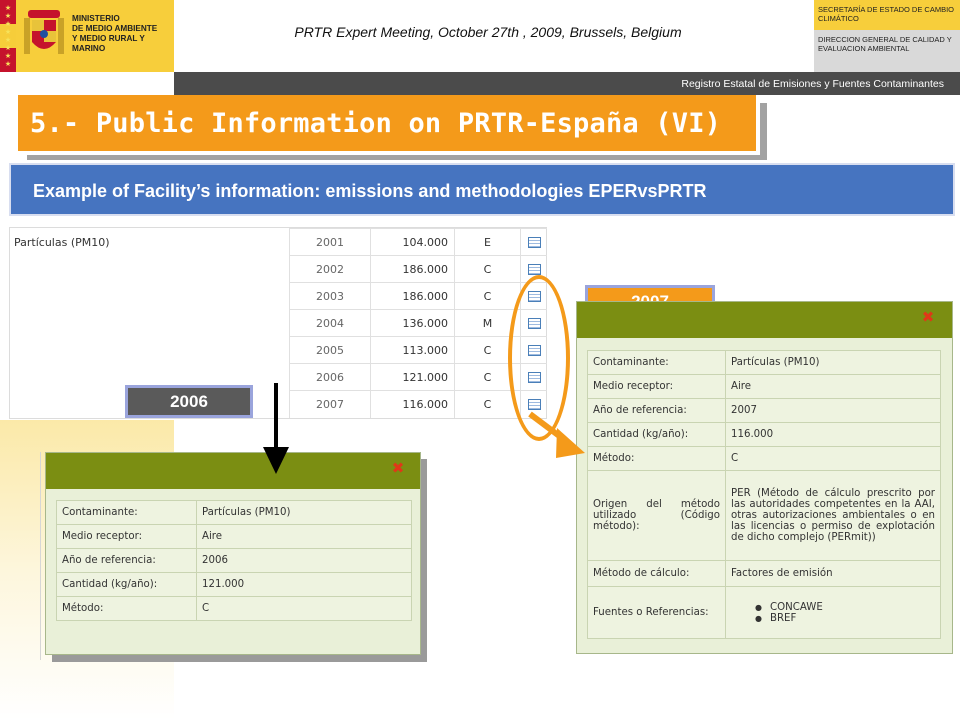  Describe the element at coordinates (424, 428) in the screenshot. I see `annotation-arrows` at that location.